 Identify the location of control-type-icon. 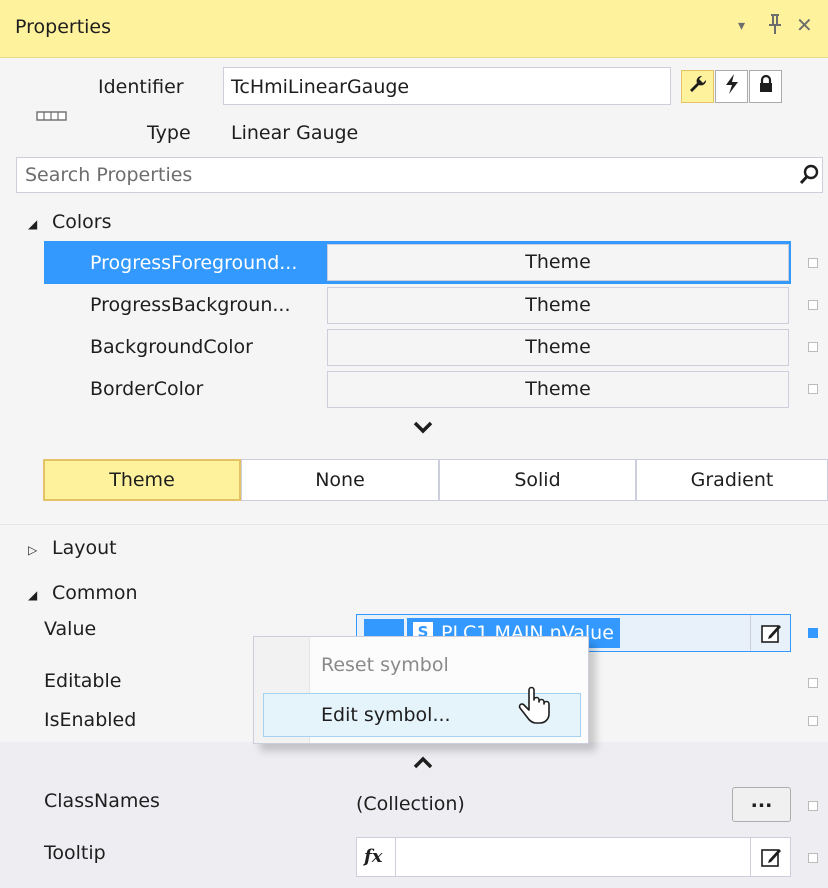
(52, 113).